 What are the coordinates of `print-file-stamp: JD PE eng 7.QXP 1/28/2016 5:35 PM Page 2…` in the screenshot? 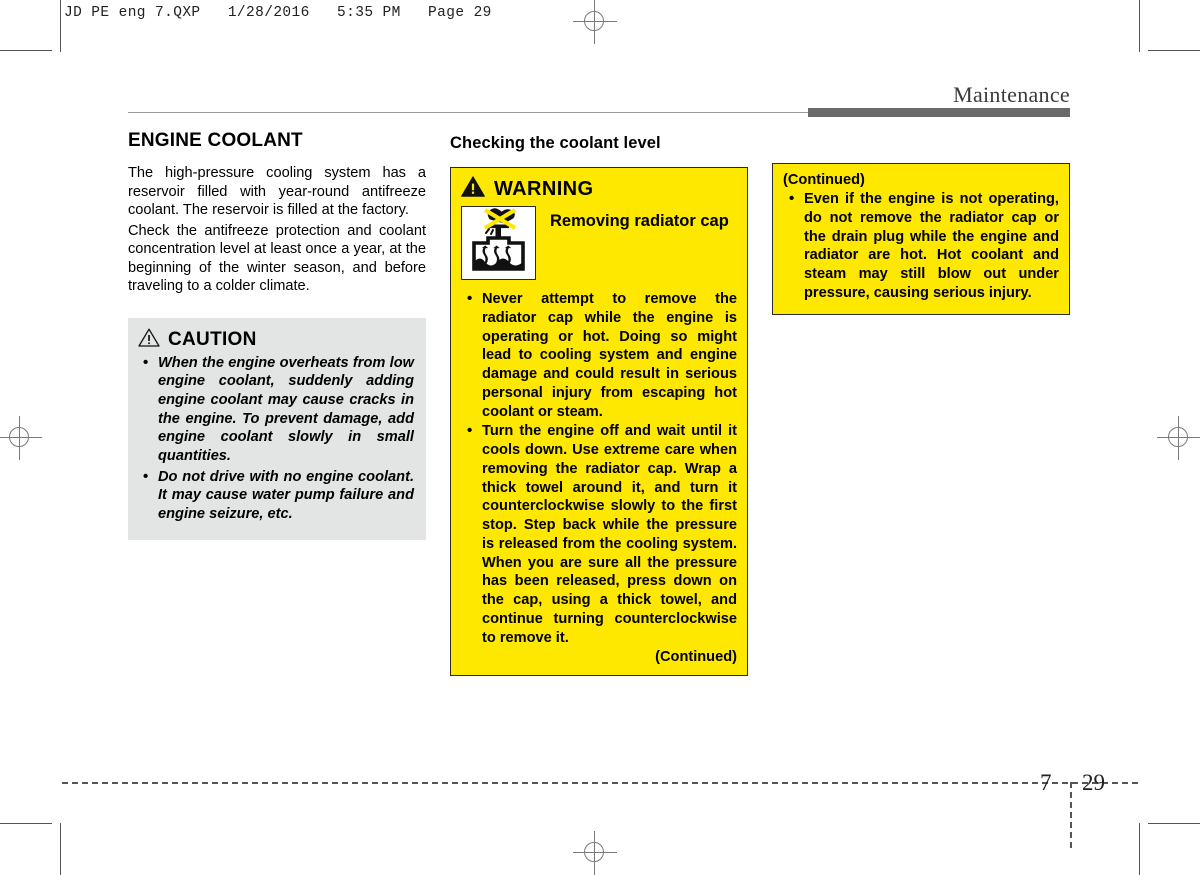 It's located at (278, 13).